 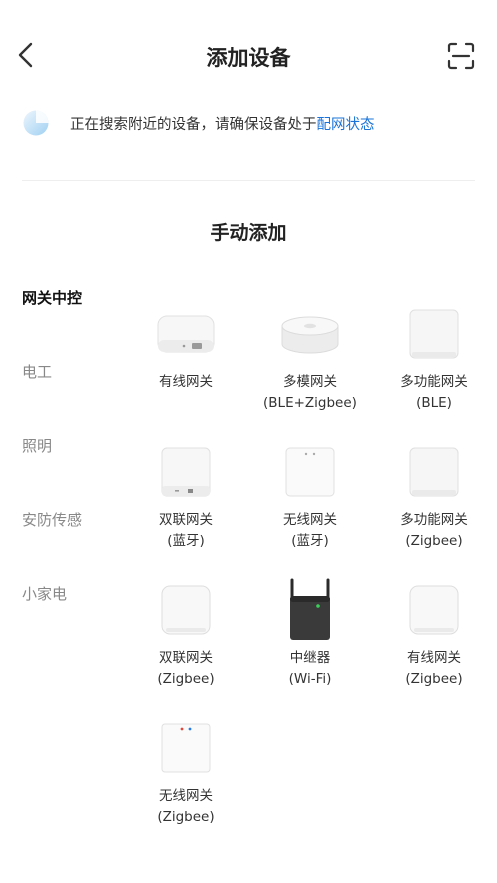 I want to click on device-card: 中继器 (Wi-Fi), so click(x=310, y=634).